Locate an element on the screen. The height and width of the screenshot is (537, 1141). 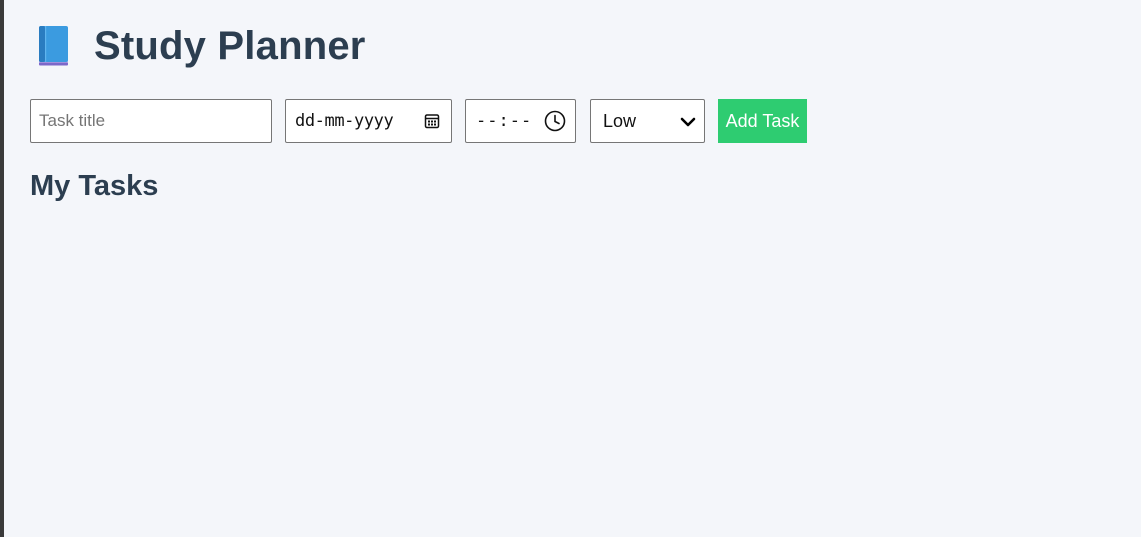
add-task-form: dd-mm-yyyy --:-- is located at coordinates (418, 121).